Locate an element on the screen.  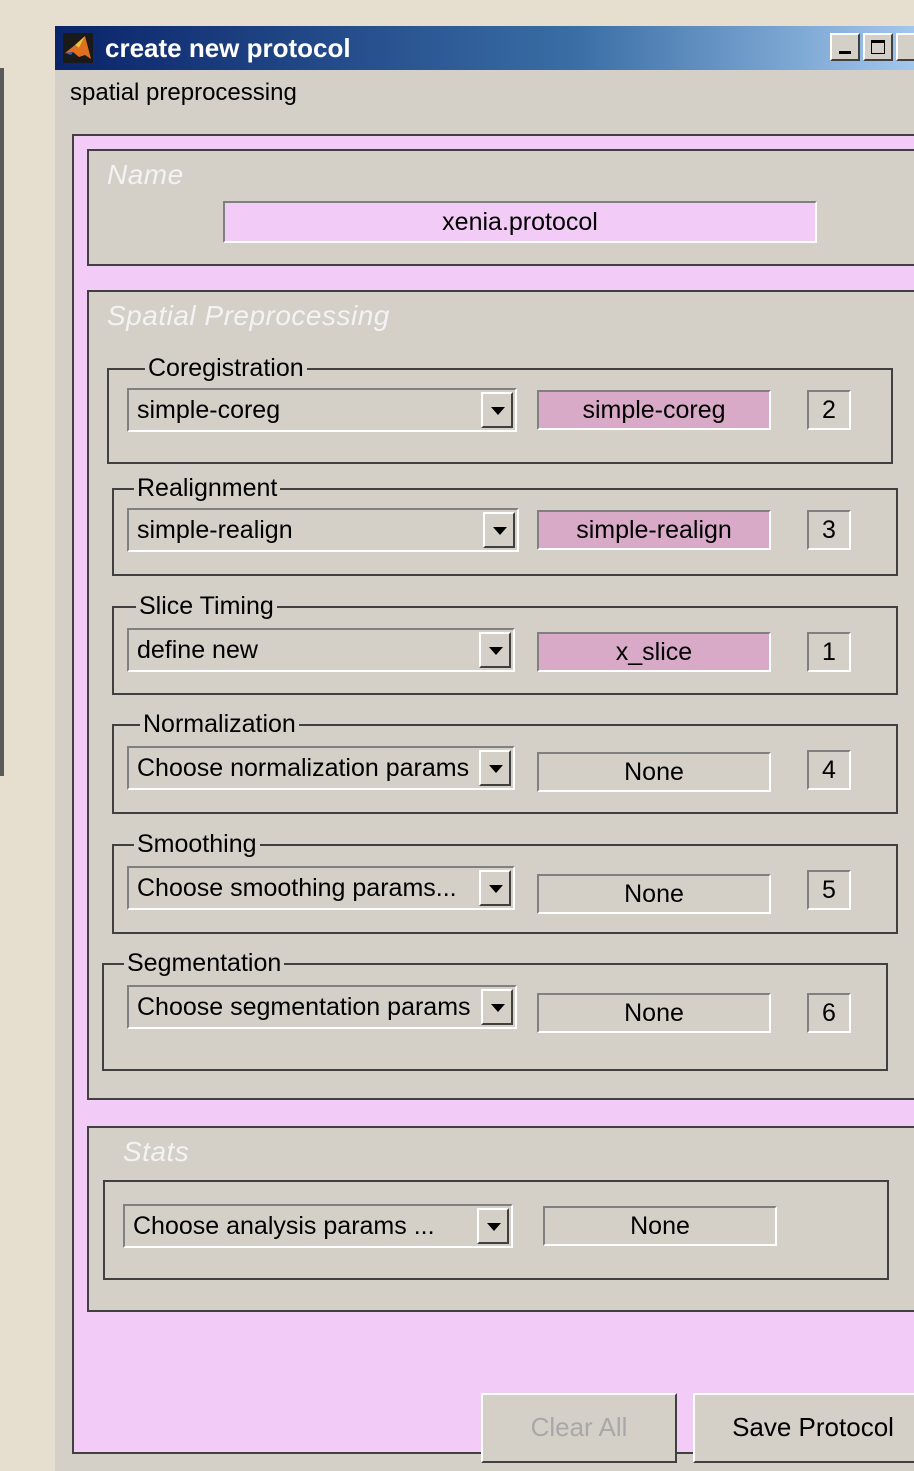
realignment-value: simple-realign is located at coordinates (654, 530).